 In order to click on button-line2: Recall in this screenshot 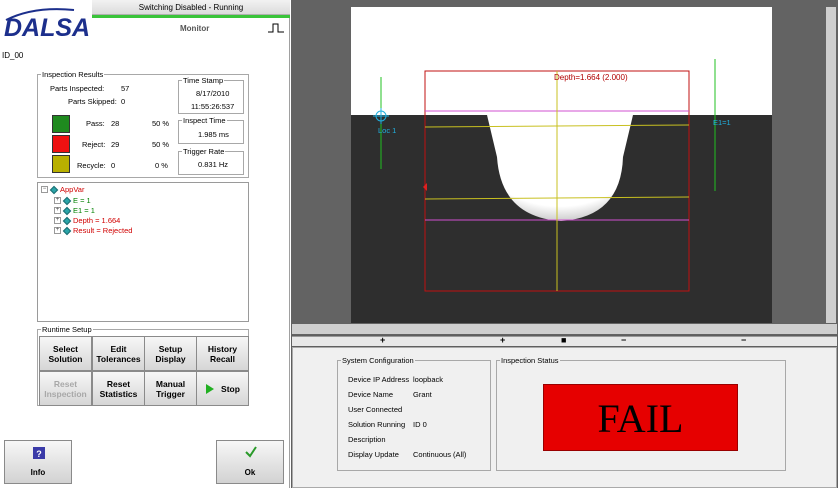, I will do `click(222, 358)`.